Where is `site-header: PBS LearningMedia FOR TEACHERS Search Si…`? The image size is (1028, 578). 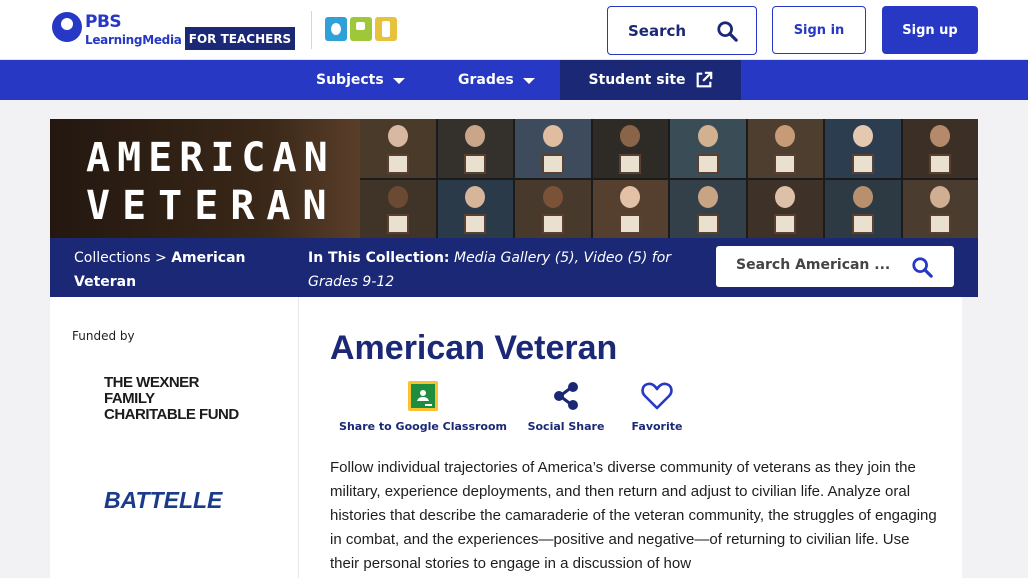 site-header: PBS LearningMedia FOR TEACHERS Search Si… is located at coordinates (514, 30).